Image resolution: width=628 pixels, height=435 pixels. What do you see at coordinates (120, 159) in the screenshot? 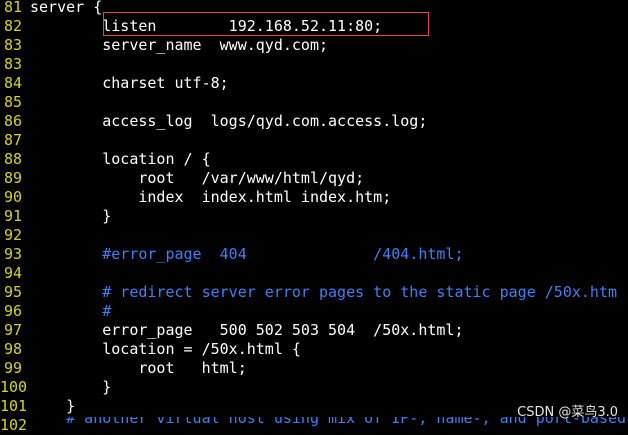
I see `code-text: location / {` at bounding box center [120, 159].